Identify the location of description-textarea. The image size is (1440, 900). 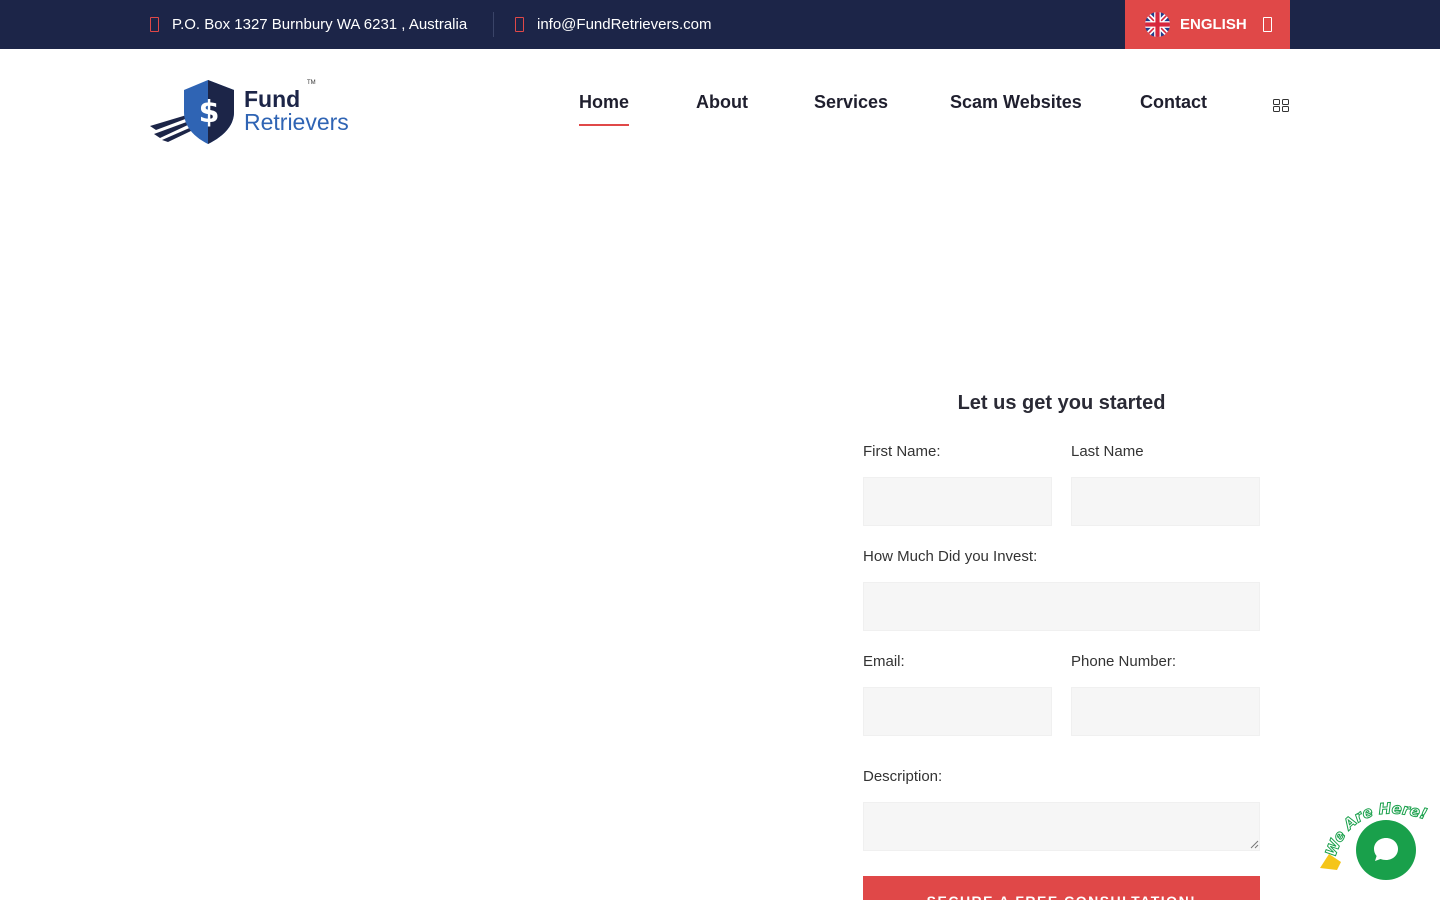
(1061, 826).